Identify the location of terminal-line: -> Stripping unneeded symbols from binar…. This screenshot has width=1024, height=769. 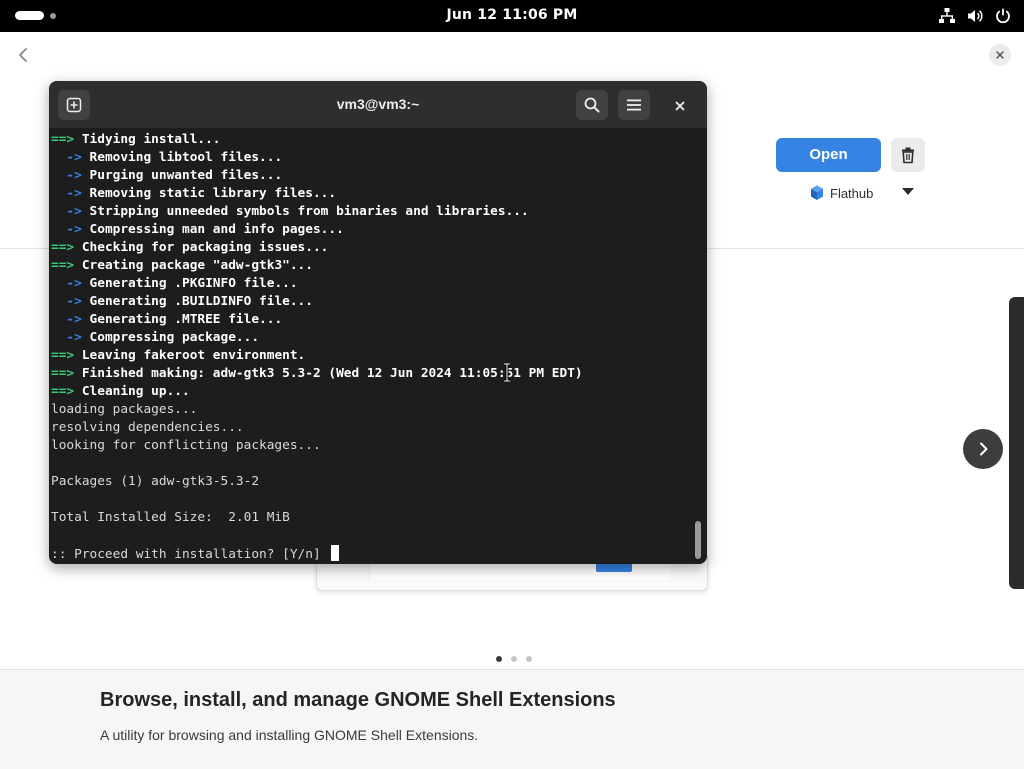
(371, 212).